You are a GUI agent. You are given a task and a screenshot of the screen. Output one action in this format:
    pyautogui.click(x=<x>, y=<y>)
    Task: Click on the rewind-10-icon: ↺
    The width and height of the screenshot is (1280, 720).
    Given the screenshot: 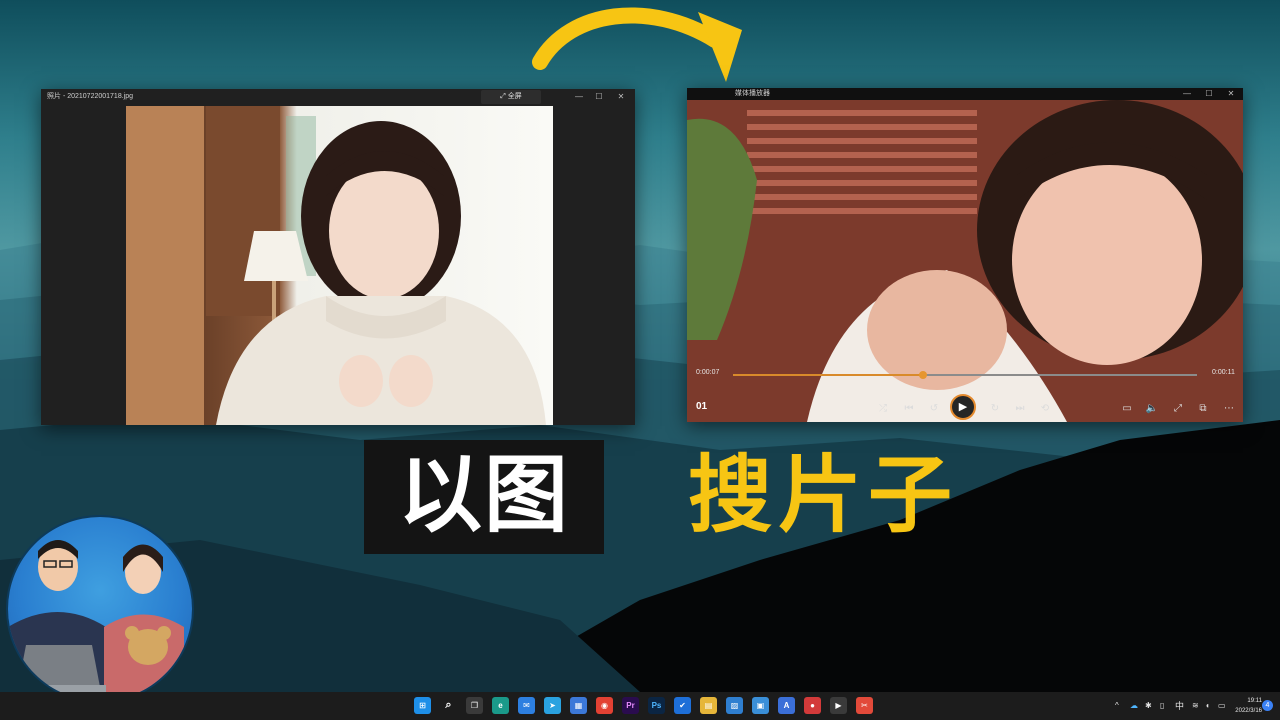 What is the action you would take?
    pyautogui.click(x=934, y=409)
    